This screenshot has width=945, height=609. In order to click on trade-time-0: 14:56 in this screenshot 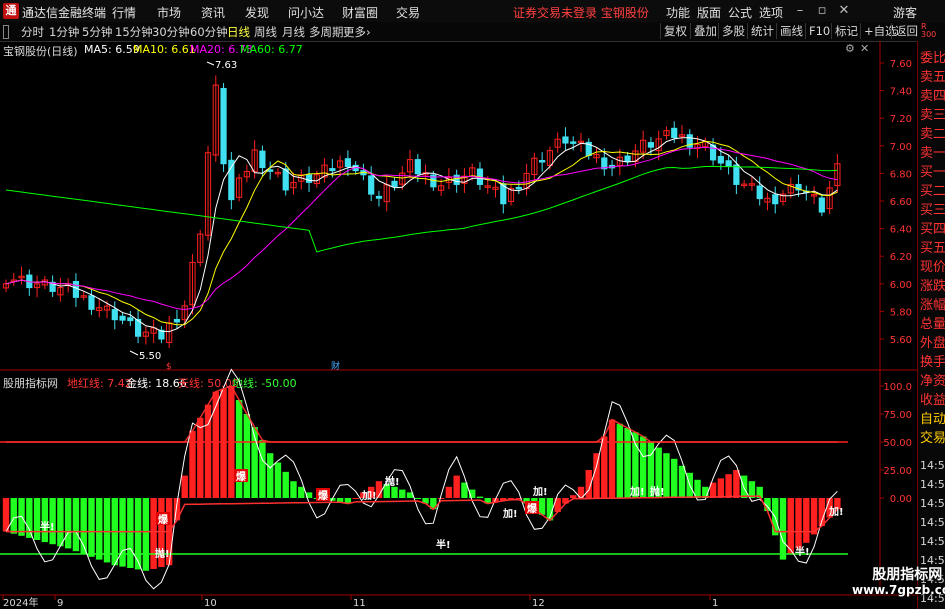, I will do `click(932, 465)`.